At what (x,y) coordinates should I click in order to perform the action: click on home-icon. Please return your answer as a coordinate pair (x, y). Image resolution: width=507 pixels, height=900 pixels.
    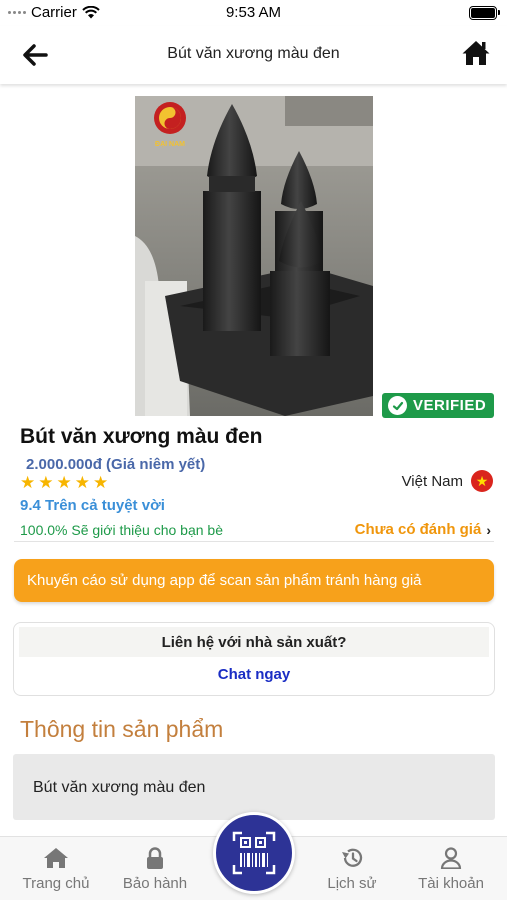
    Looking at the image, I should click on (476, 53).